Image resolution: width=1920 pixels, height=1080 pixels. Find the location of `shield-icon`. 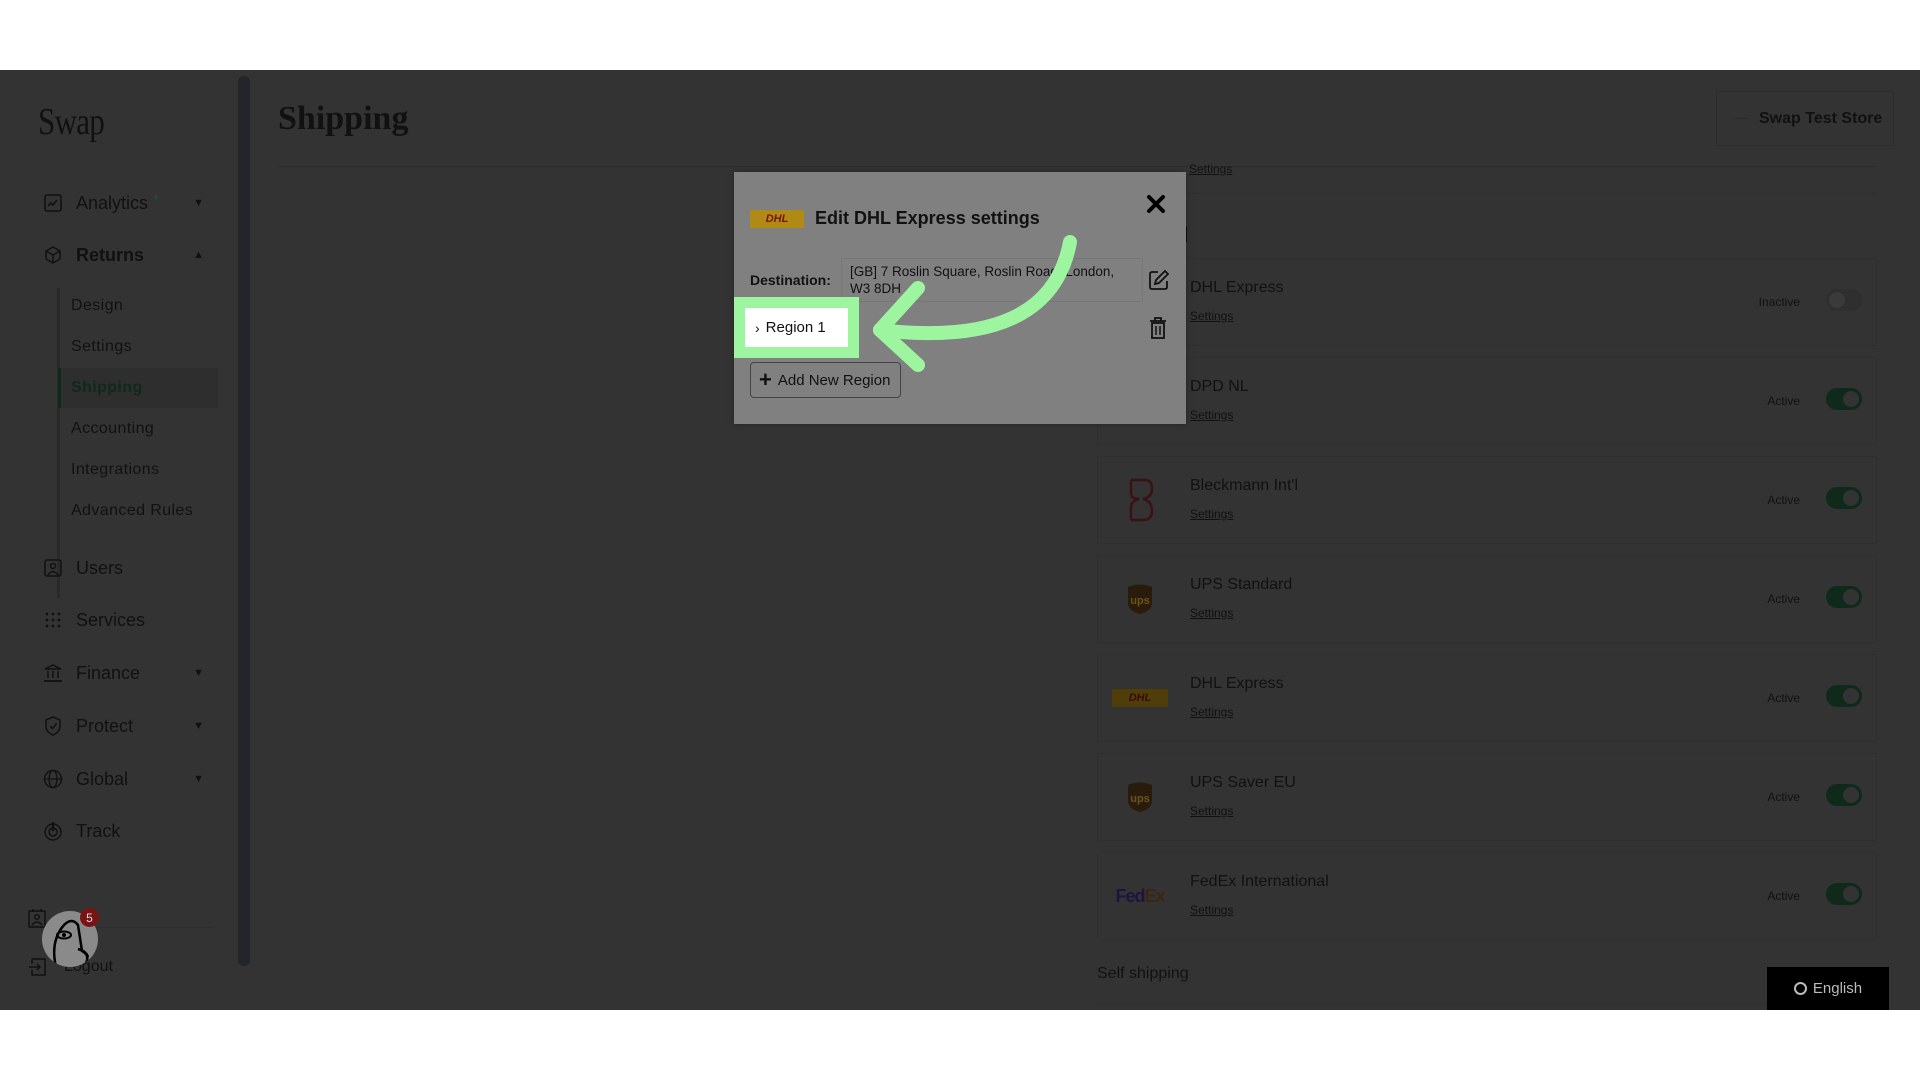

shield-icon is located at coordinates (53, 726).